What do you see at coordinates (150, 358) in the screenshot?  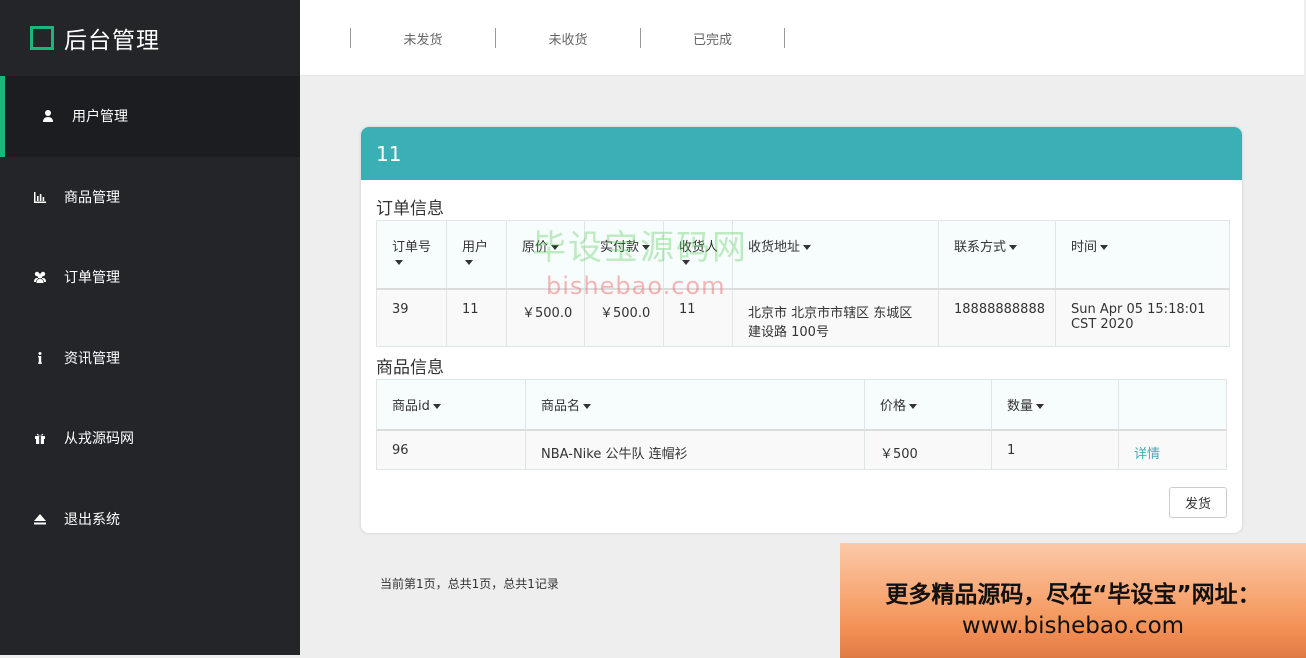 I see `sidebar-item-news: 资讯管理` at bounding box center [150, 358].